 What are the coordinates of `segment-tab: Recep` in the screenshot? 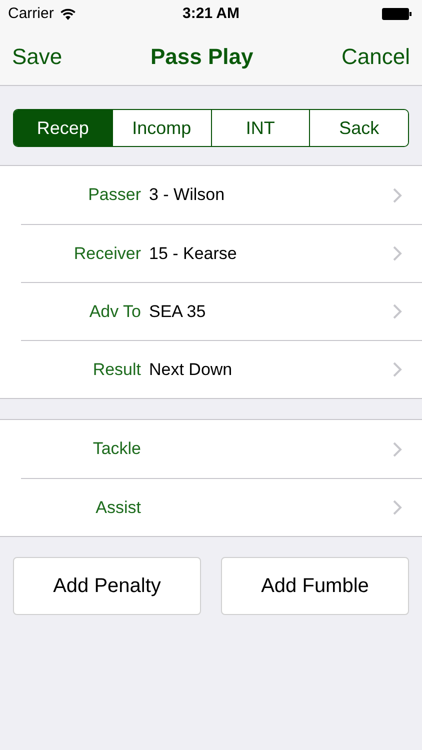 It's located at (63, 128).